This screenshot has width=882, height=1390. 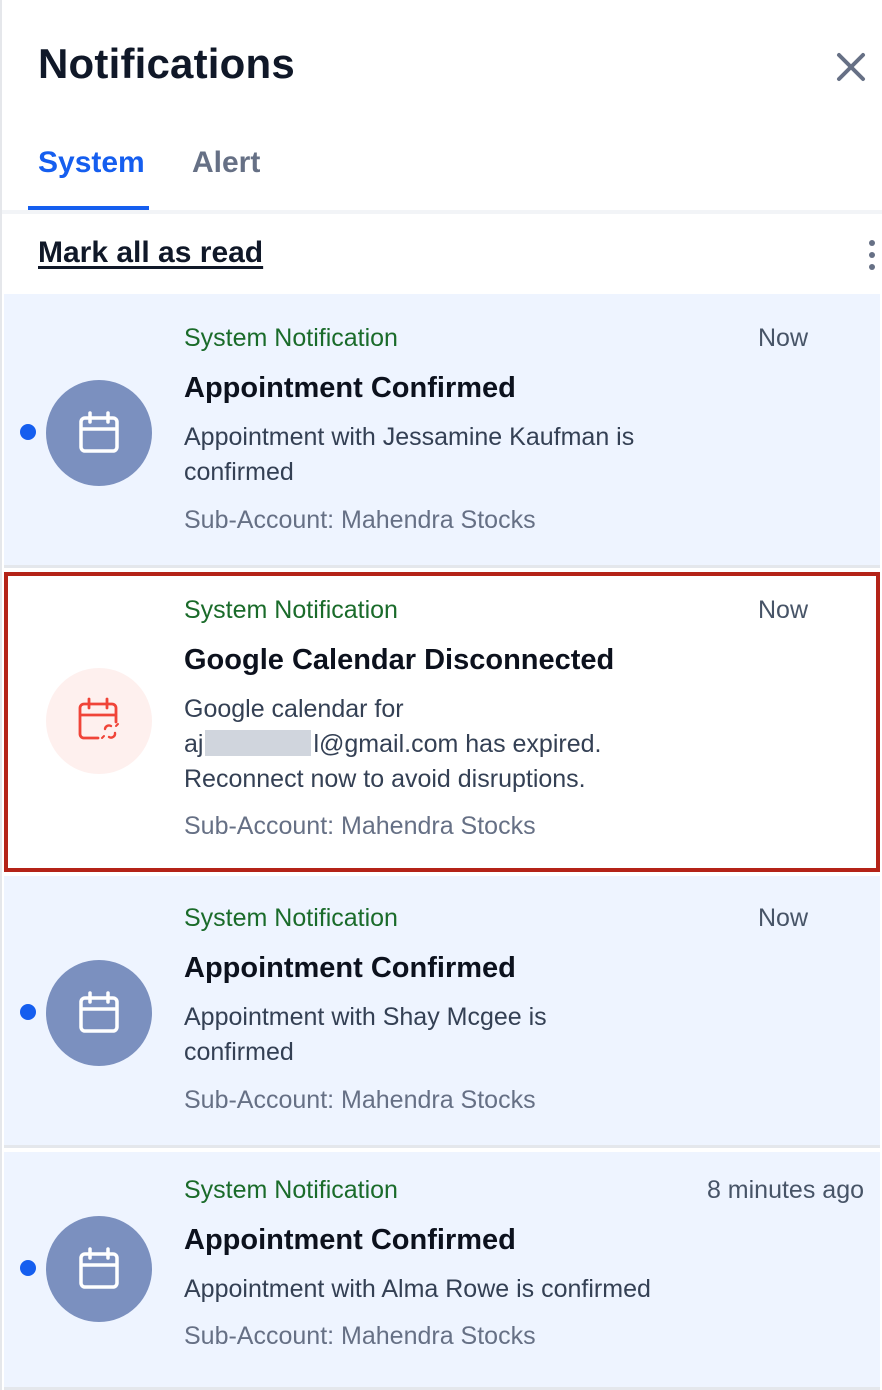 I want to click on tab-bar: System Alert, so click(x=442, y=172).